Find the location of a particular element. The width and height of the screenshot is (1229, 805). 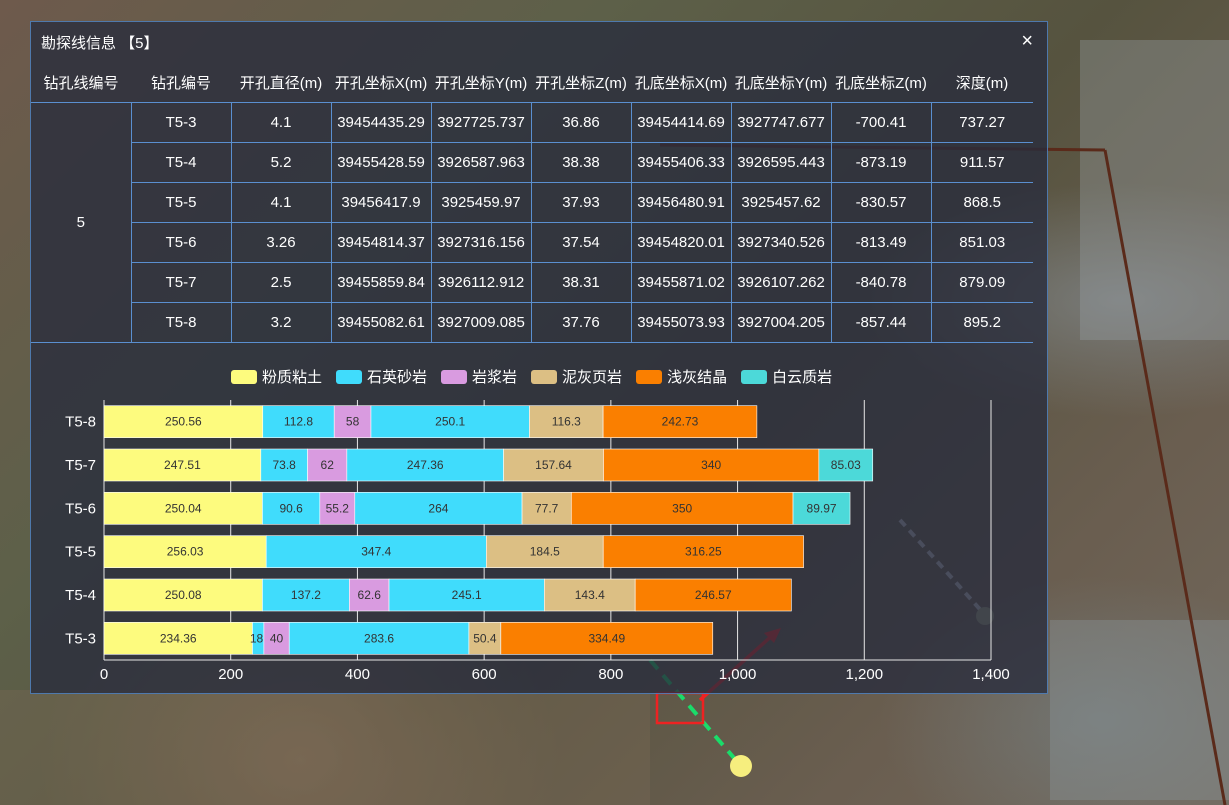

bar-value-label: 283.6 is located at coordinates (379, 638).